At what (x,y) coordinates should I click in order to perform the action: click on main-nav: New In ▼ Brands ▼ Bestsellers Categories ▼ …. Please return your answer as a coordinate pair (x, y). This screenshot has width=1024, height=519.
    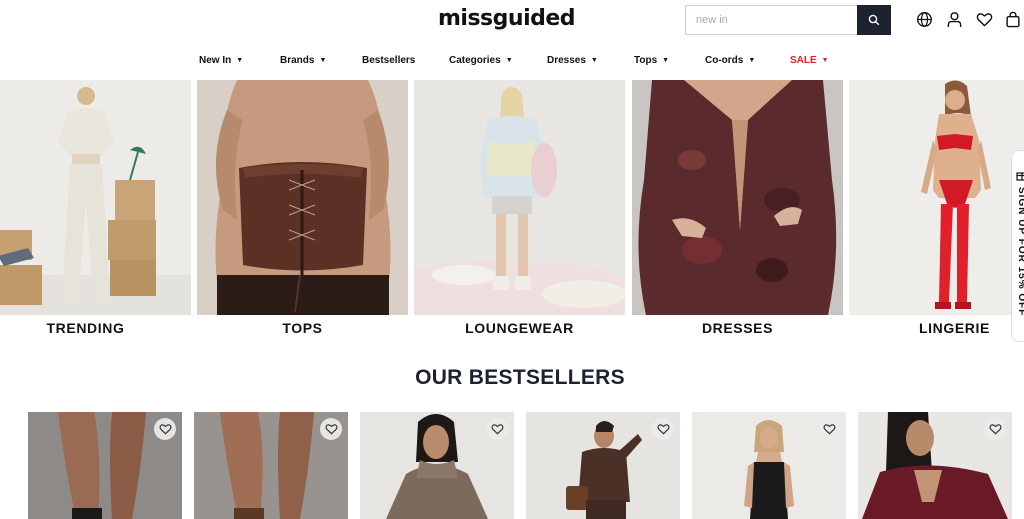
    Looking at the image, I should click on (512, 62).